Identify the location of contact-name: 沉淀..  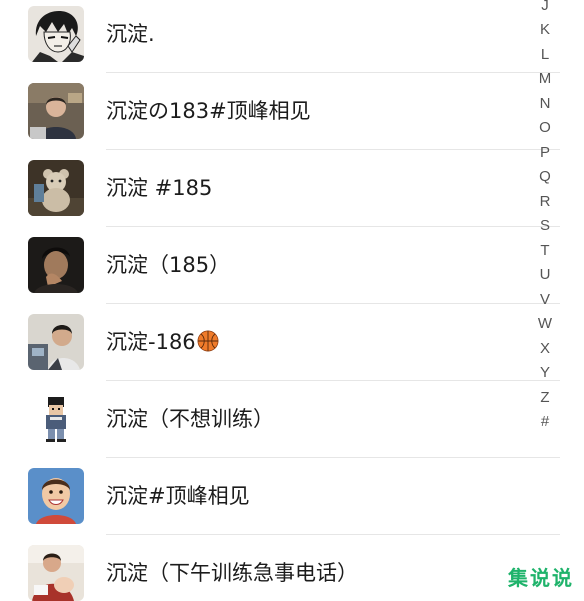
(130, 34).